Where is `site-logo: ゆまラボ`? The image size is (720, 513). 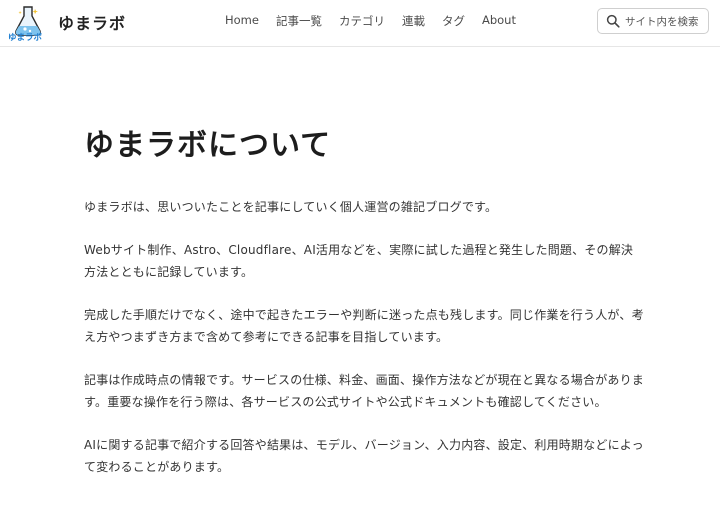 site-logo: ゆまラボ is located at coordinates (27, 23).